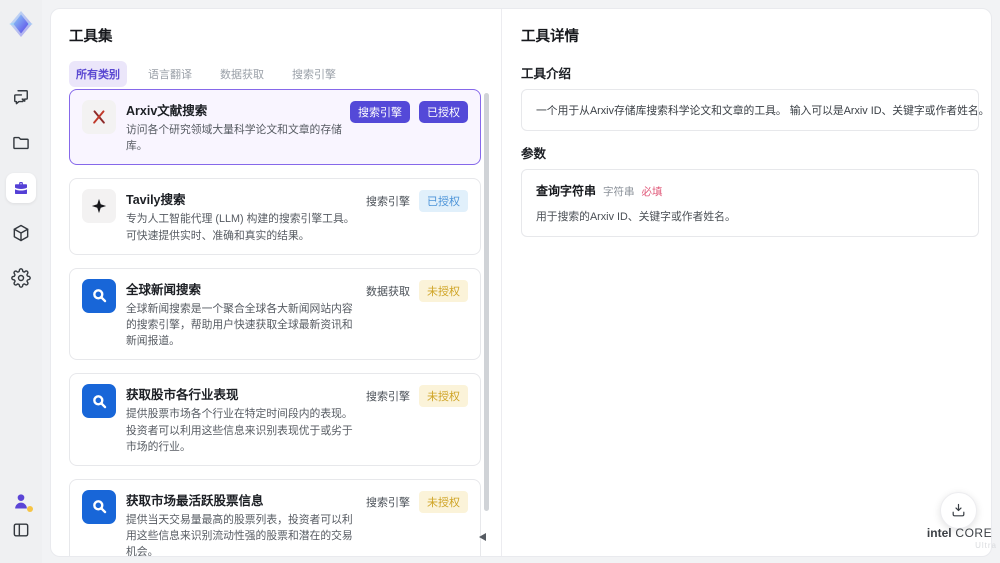 The image size is (1000, 563). I want to click on tavily-star-icon, so click(99, 206).